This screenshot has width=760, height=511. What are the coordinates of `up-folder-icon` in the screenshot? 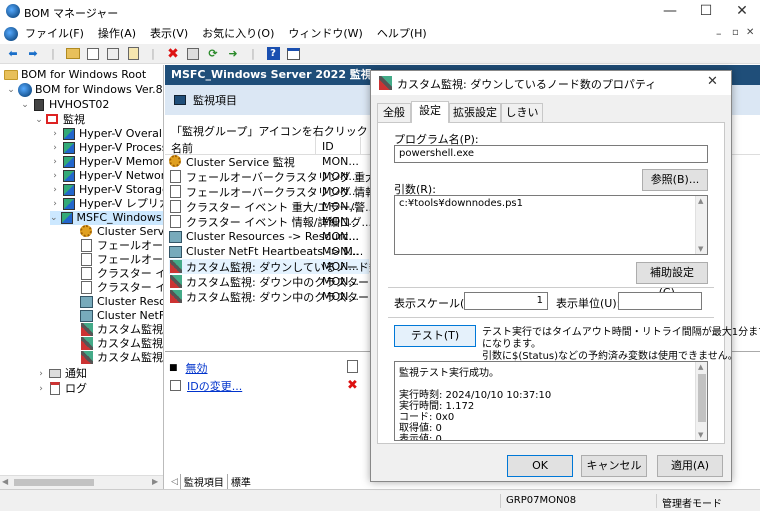 It's located at (73, 54).